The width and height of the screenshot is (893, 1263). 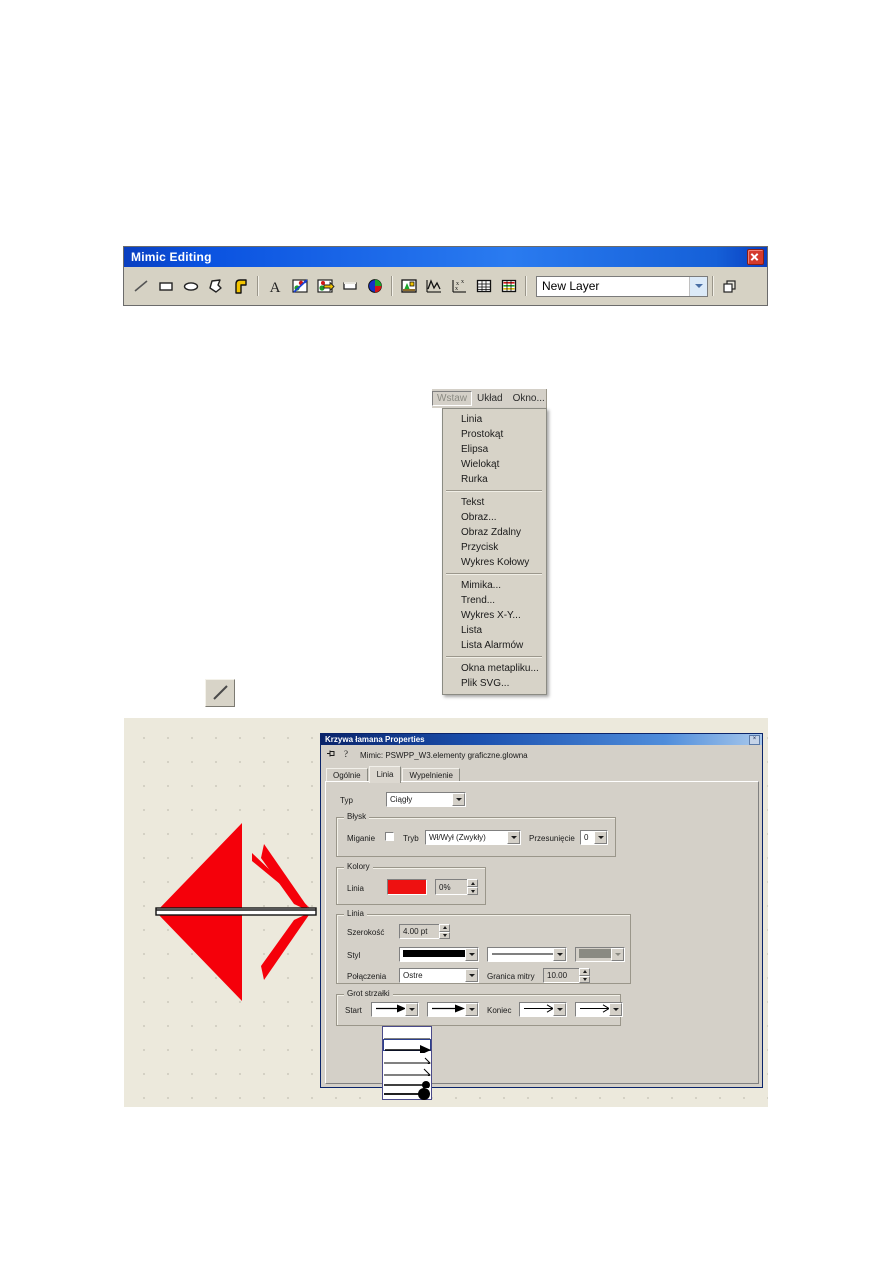 I want to click on menu-separator, so click(x=494, y=657).